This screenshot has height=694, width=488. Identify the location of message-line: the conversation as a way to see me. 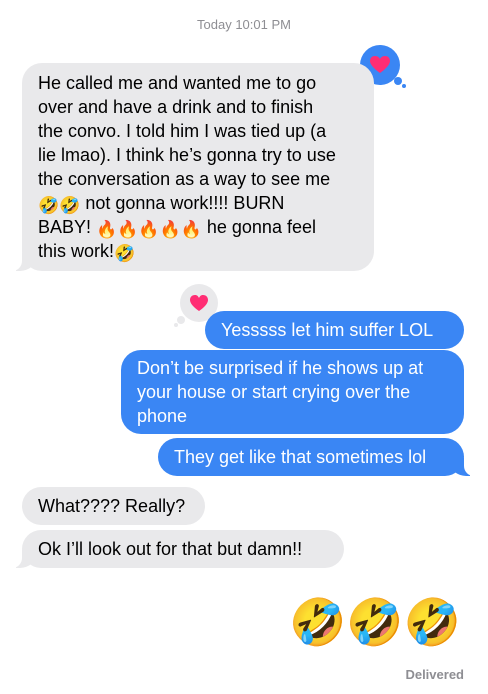
(184, 179).